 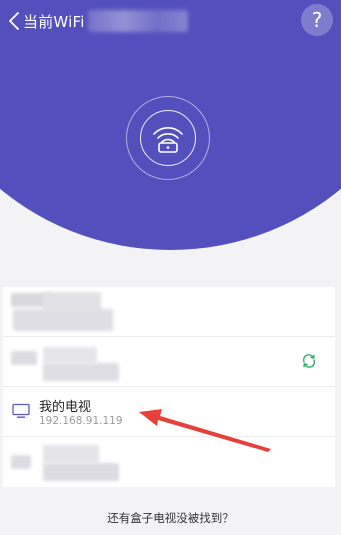 I want to click on device-not-found-link: 还有盒子电视没被找到？, so click(x=170, y=518).